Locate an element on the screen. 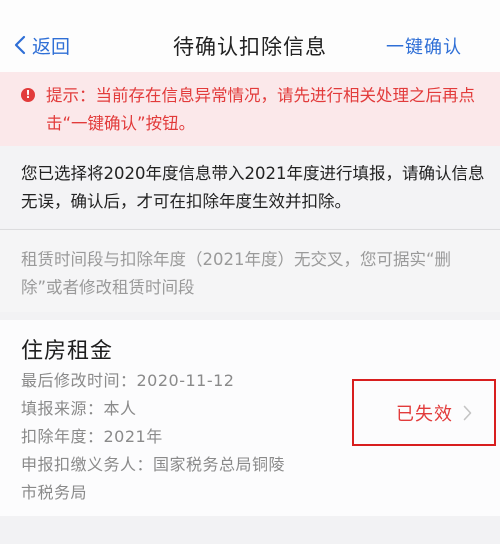 The image size is (500, 544). status-badge: 已失效 is located at coordinates (424, 414).